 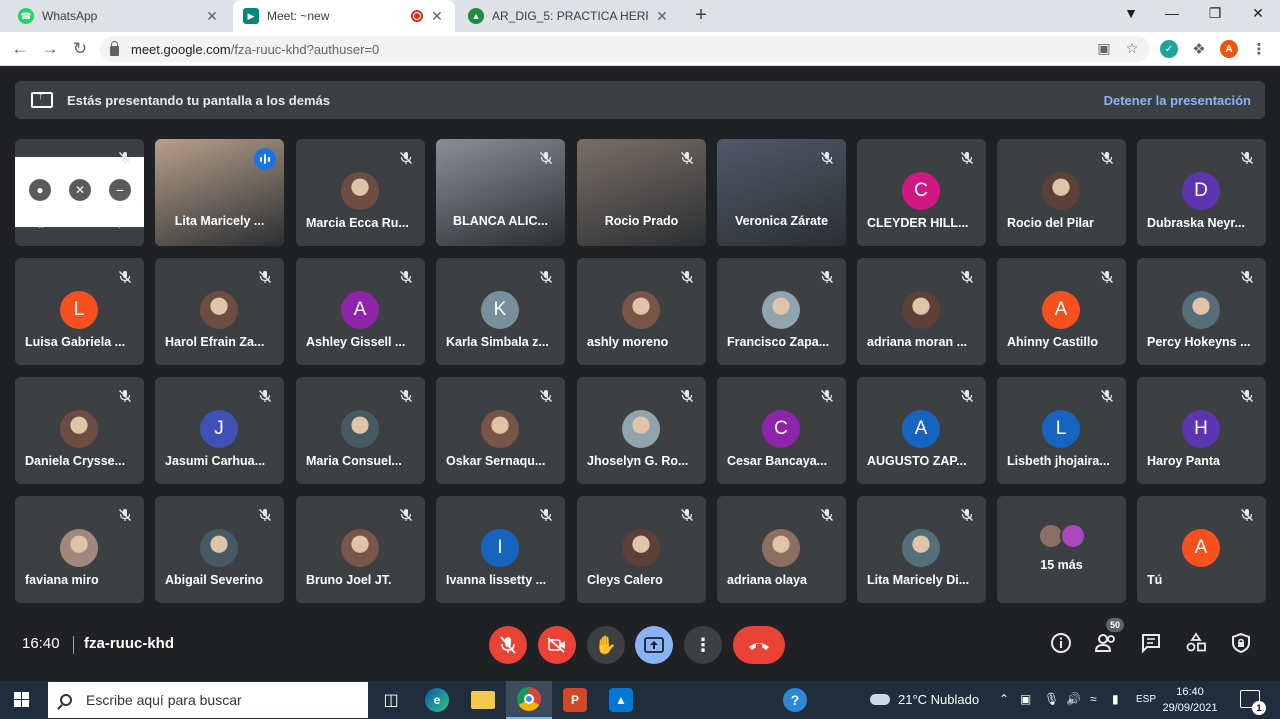 What do you see at coordinates (701, 15) in the screenshot?
I see `new-tab-button: +` at bounding box center [701, 15].